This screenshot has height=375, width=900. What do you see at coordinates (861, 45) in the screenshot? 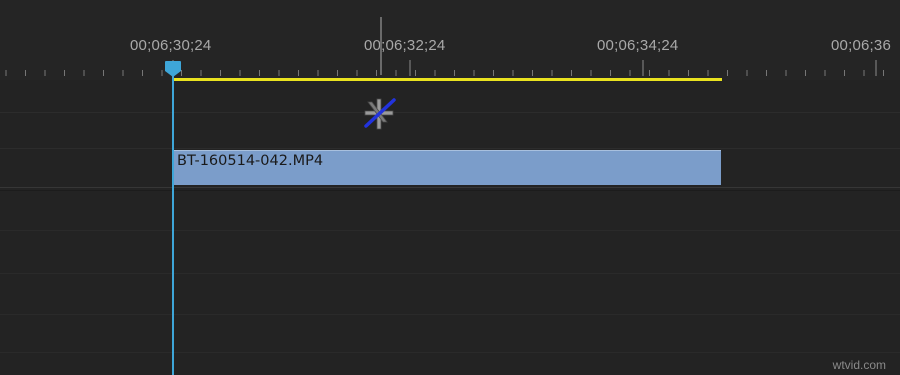
I see `timecode-label: 00;06;36` at bounding box center [861, 45].